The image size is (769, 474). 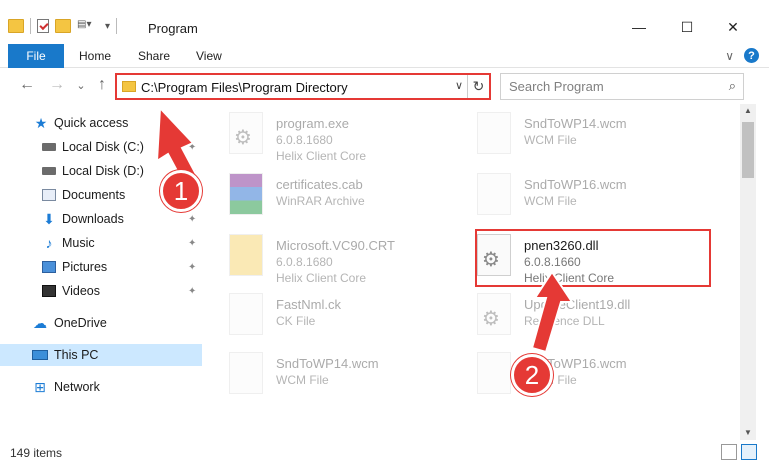 What do you see at coordinates (95, 56) in the screenshot?
I see `tab-home: Home` at bounding box center [95, 56].